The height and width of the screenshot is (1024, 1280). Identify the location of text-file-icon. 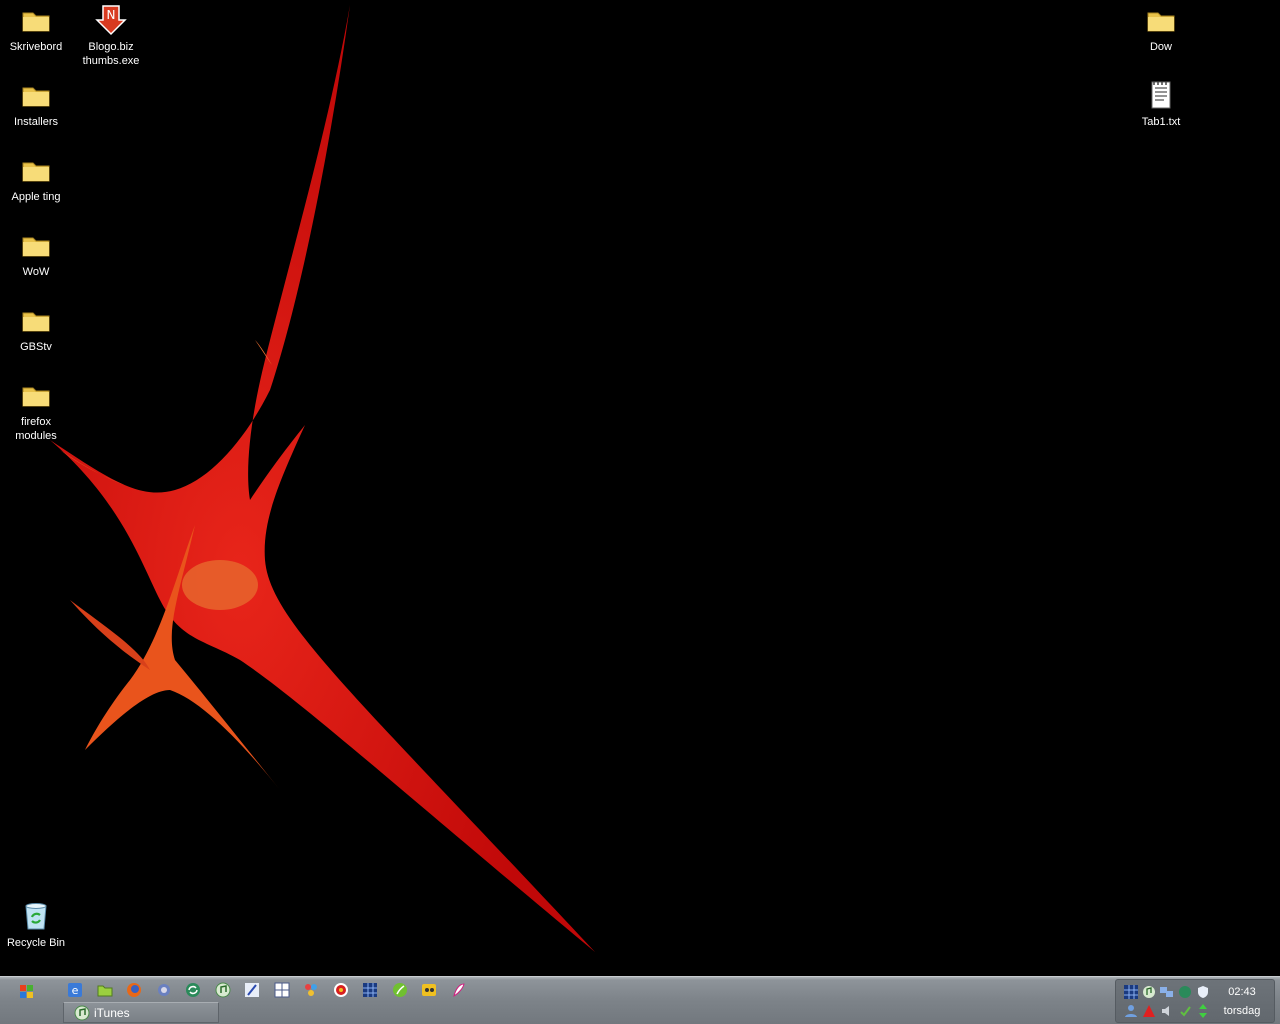
(1161, 95).